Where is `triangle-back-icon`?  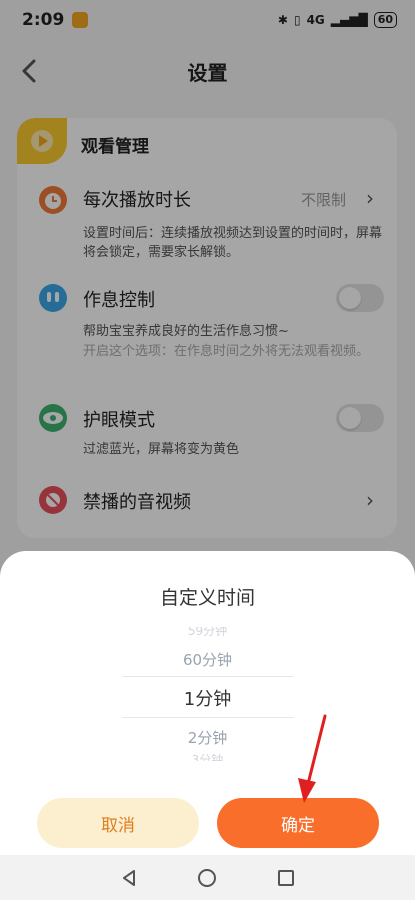 triangle-back-icon is located at coordinates (129, 877).